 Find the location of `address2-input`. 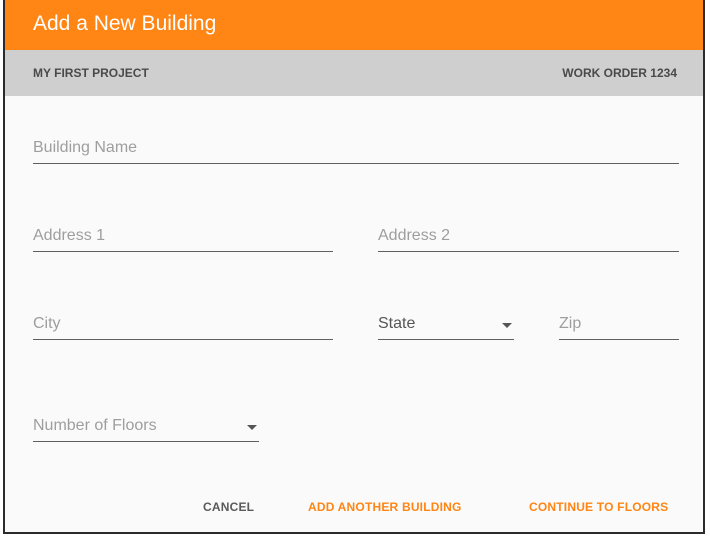

address2-input is located at coordinates (528, 236).